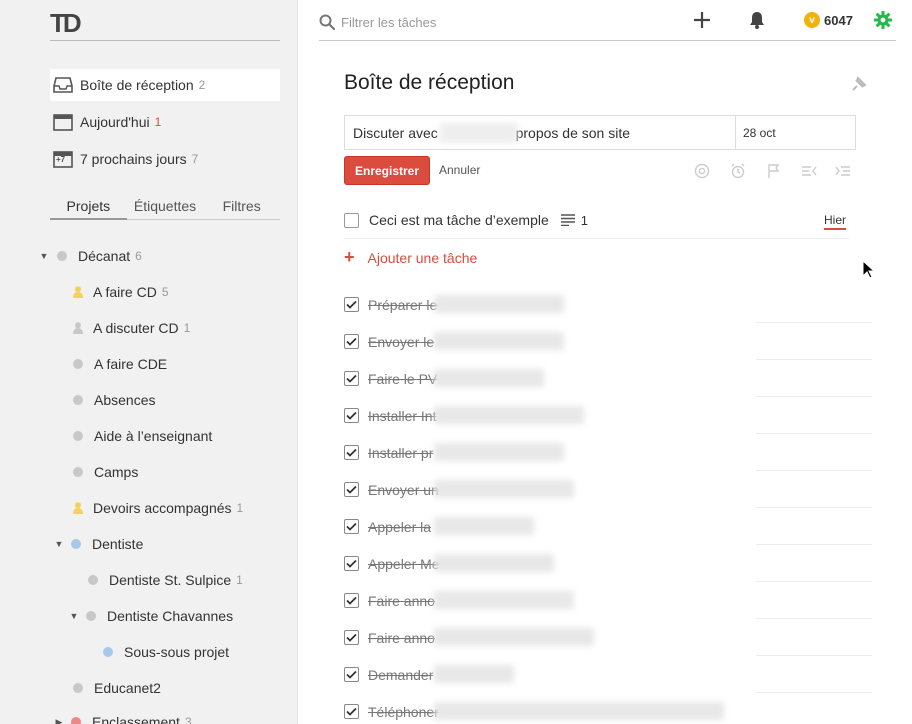 The image size is (912, 724). I want to click on project-item: A faire CD 5, so click(121, 292).